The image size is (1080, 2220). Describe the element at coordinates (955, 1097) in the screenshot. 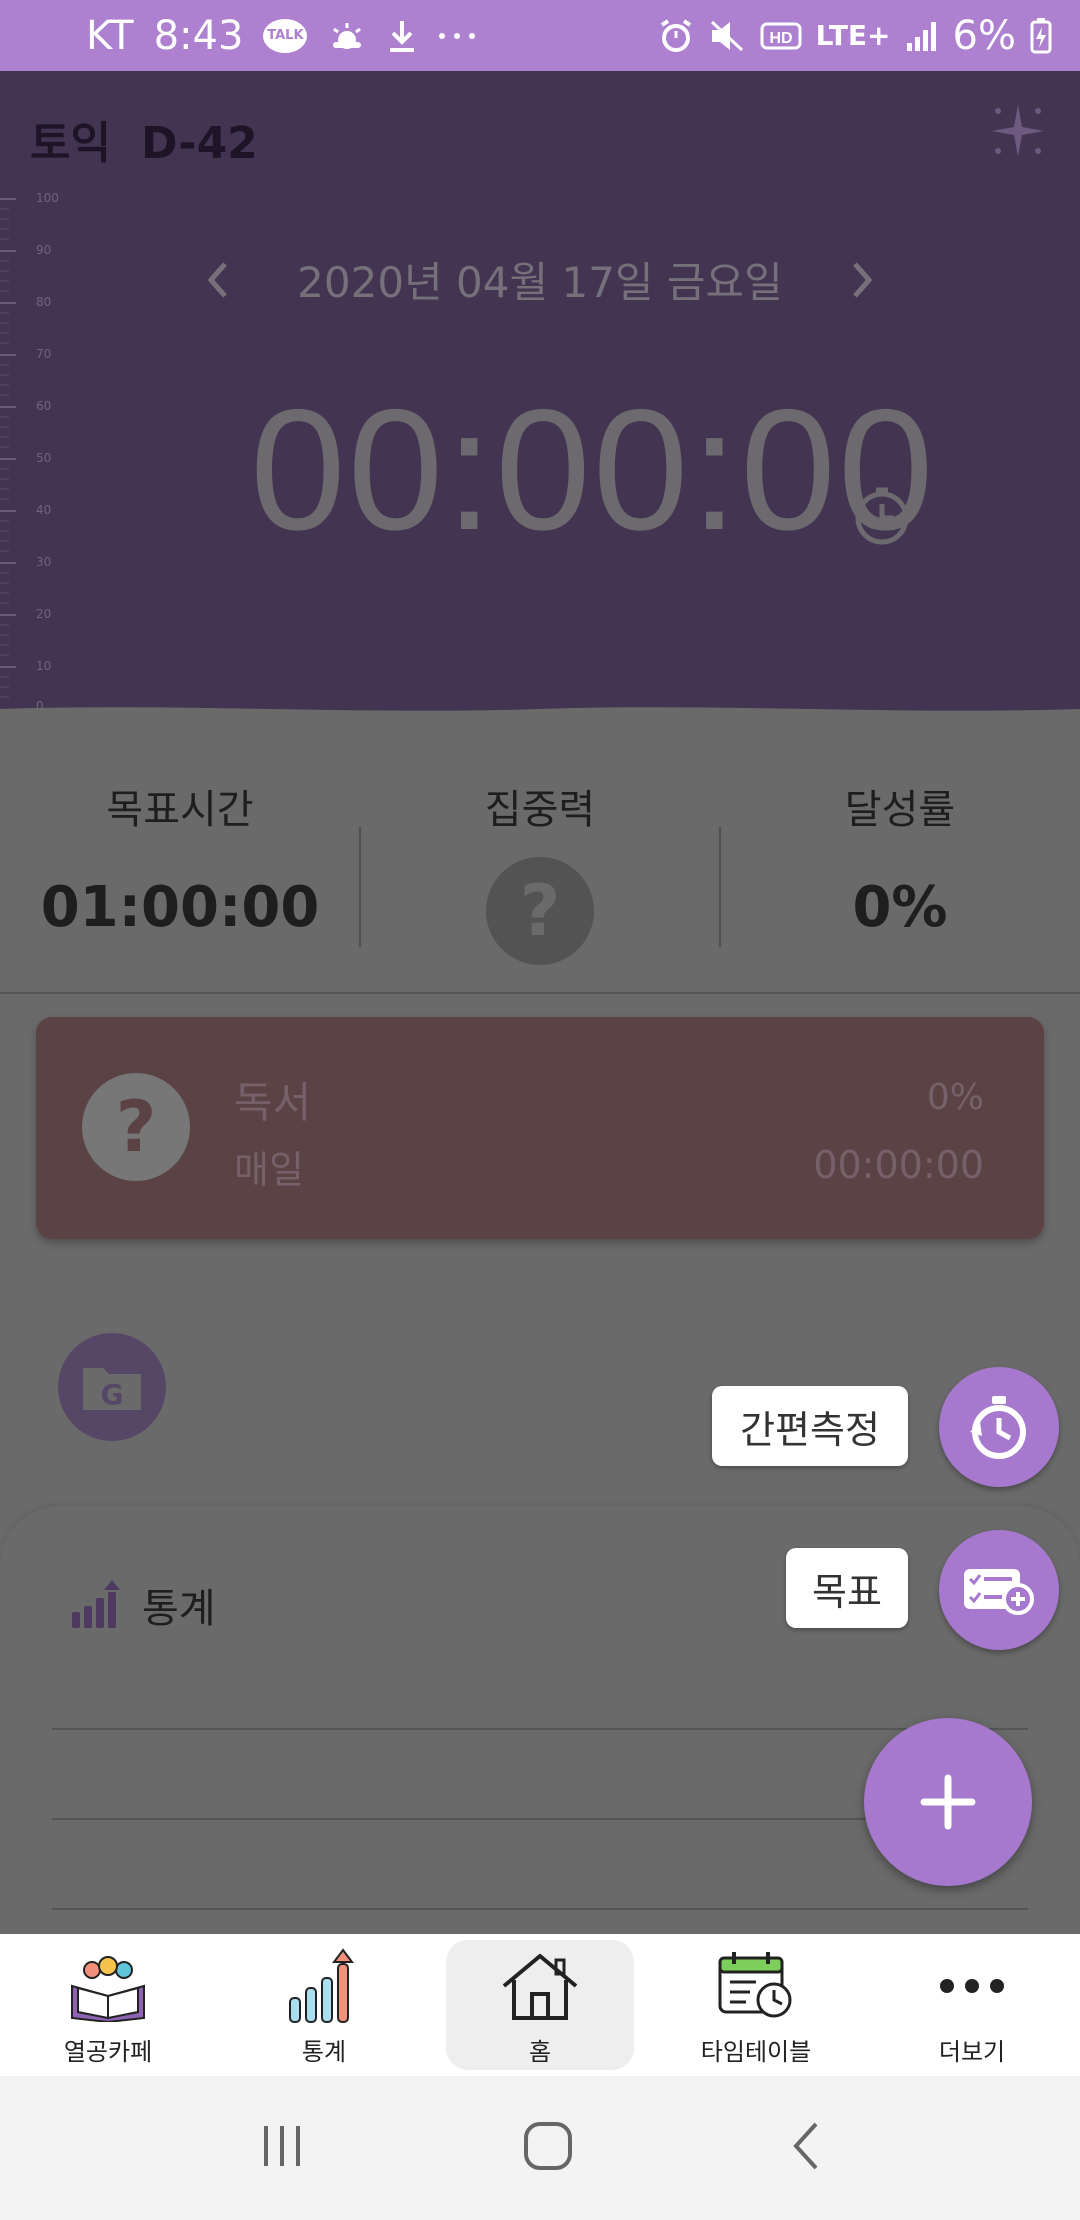

I see `task-percent: 0%` at that location.